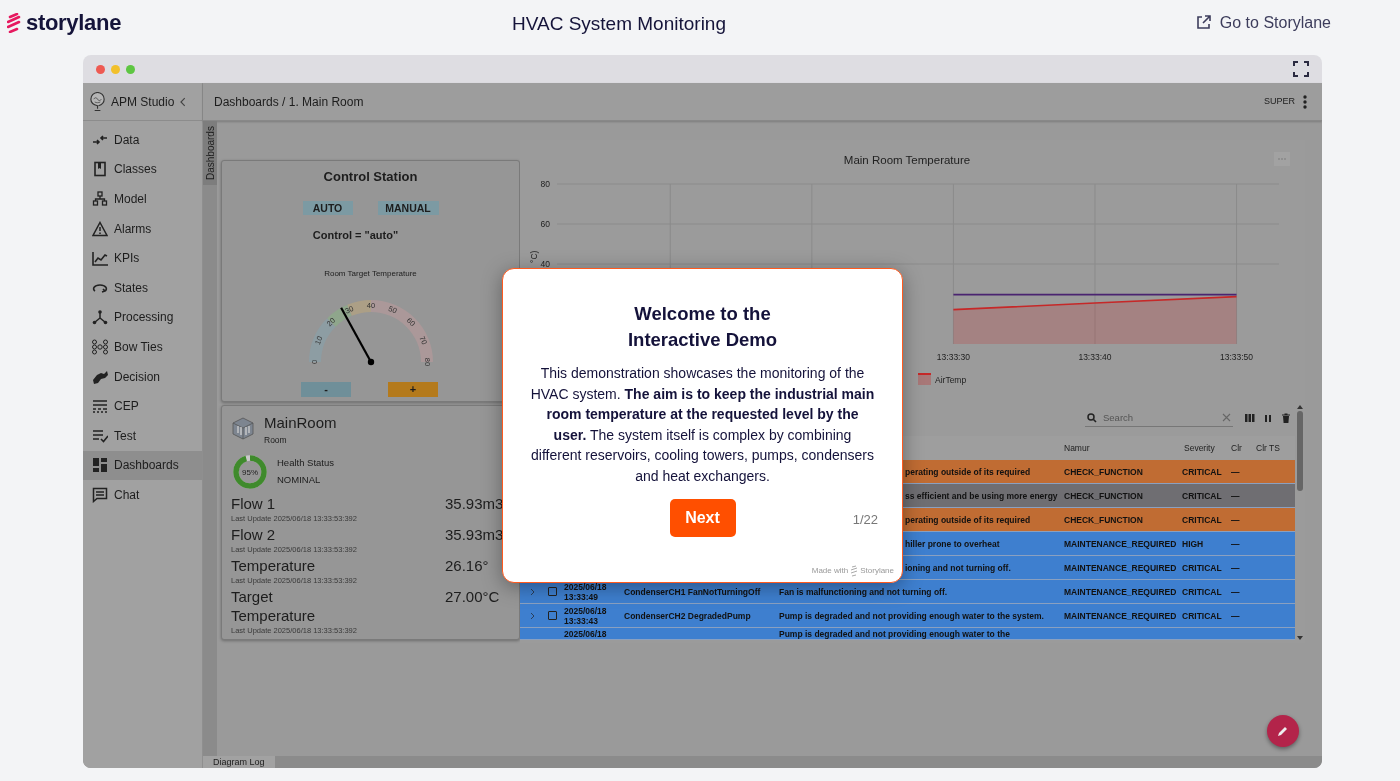  What do you see at coordinates (326, 389) in the screenshot?
I see `step-button: -` at bounding box center [326, 389].